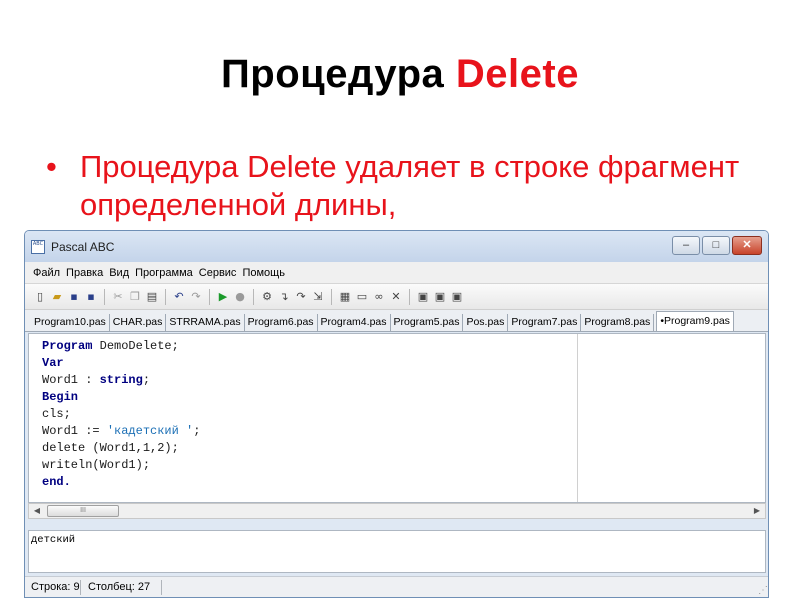  I want to click on code-line: Var, so click(121, 363).